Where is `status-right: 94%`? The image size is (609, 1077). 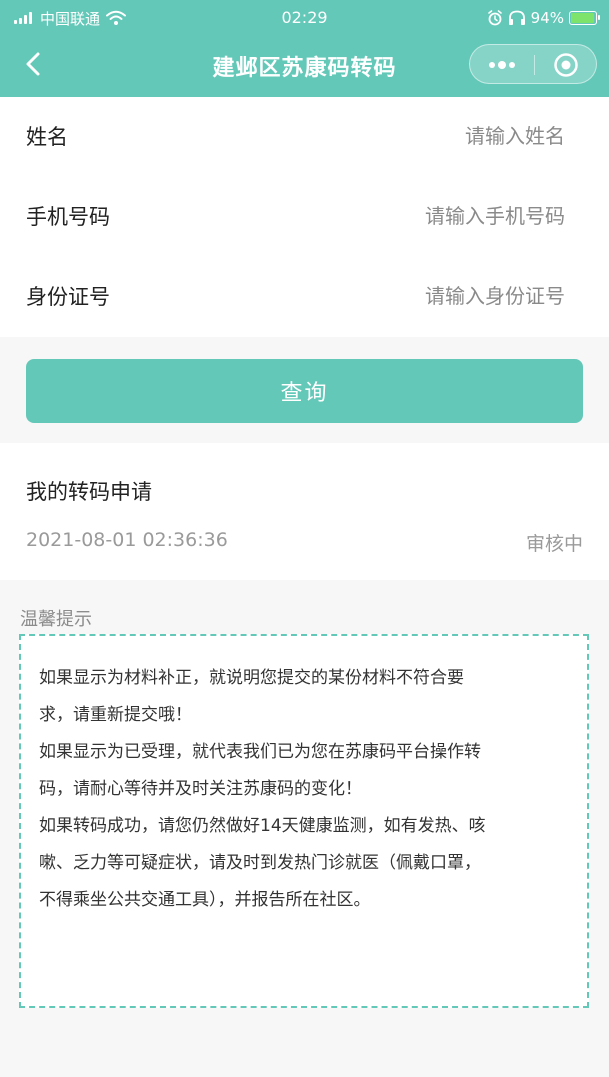 status-right: 94% is located at coordinates (543, 18).